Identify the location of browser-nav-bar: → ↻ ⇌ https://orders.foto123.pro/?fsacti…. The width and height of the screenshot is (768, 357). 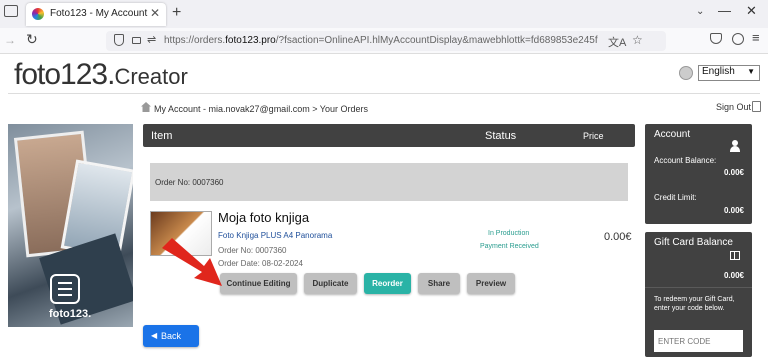
(384, 41).